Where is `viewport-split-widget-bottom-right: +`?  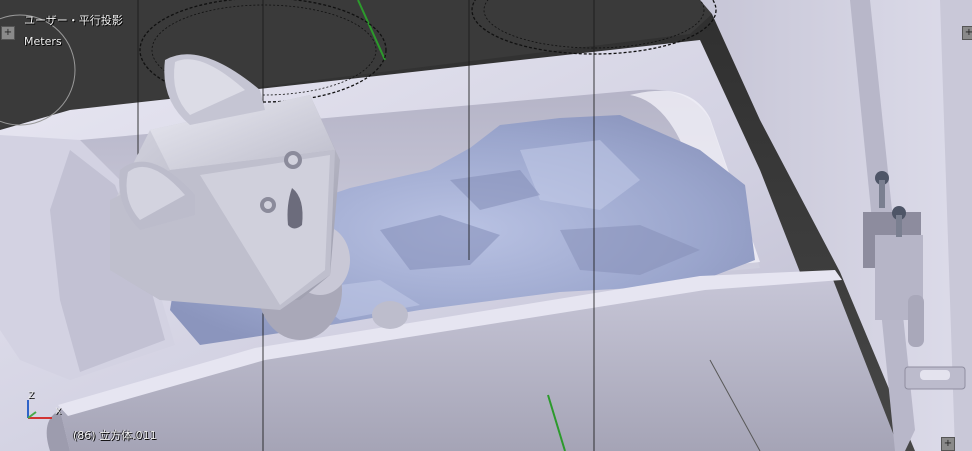
viewport-split-widget-bottom-right: + is located at coordinates (948, 444).